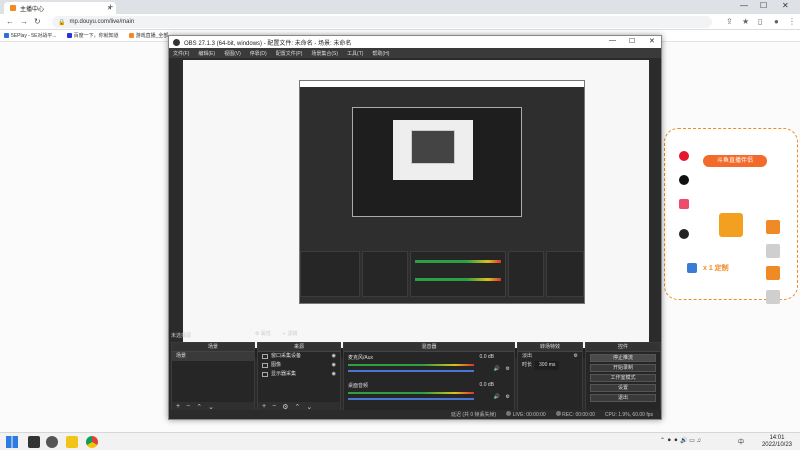  I want to click on menu-edit: 编辑(E), so click(206, 53).